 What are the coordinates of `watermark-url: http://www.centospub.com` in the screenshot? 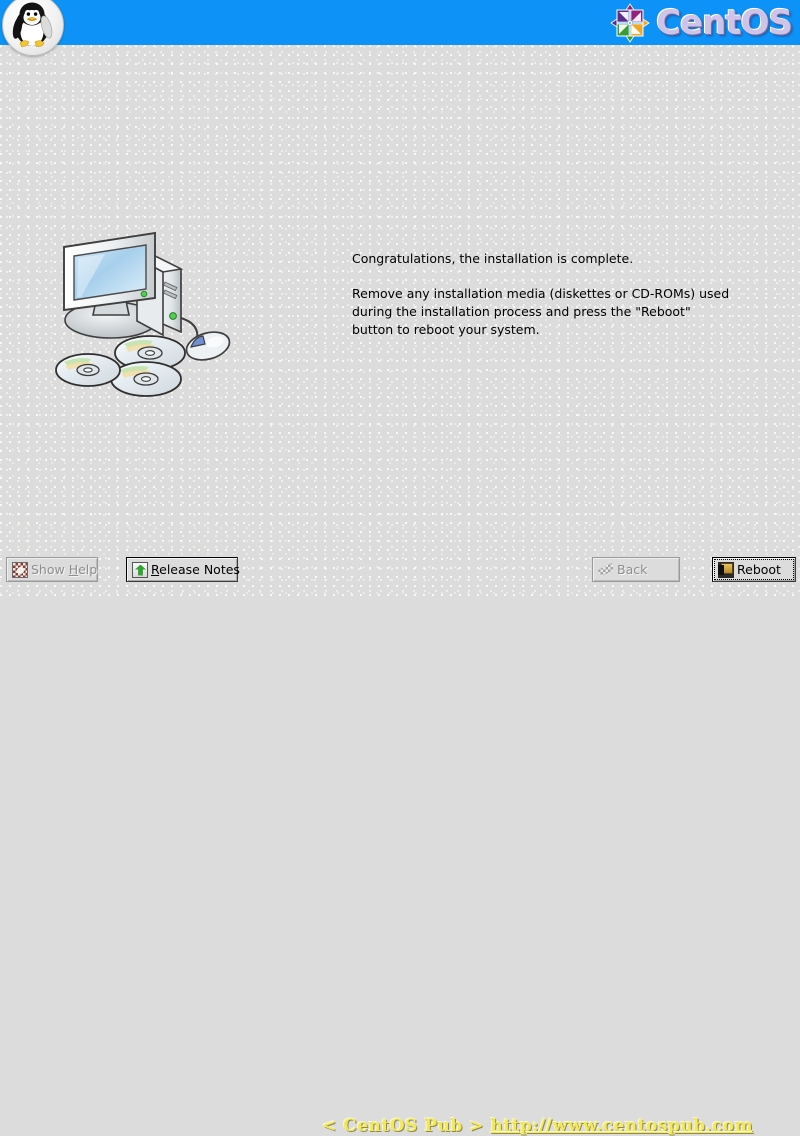 It's located at (622, 1126).